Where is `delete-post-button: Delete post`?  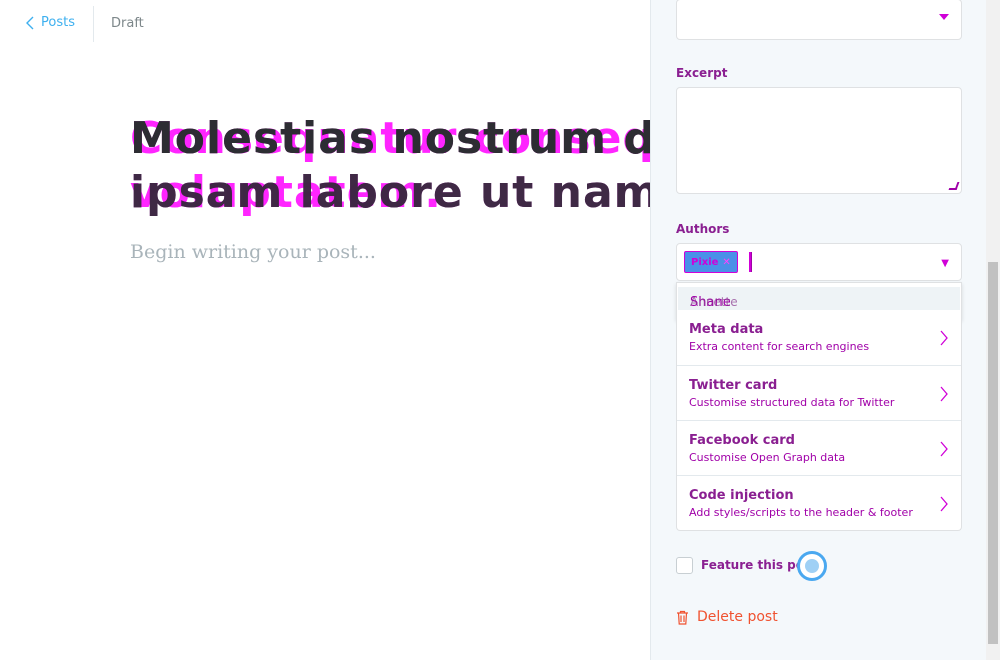 delete-post-button: Delete post is located at coordinates (727, 617).